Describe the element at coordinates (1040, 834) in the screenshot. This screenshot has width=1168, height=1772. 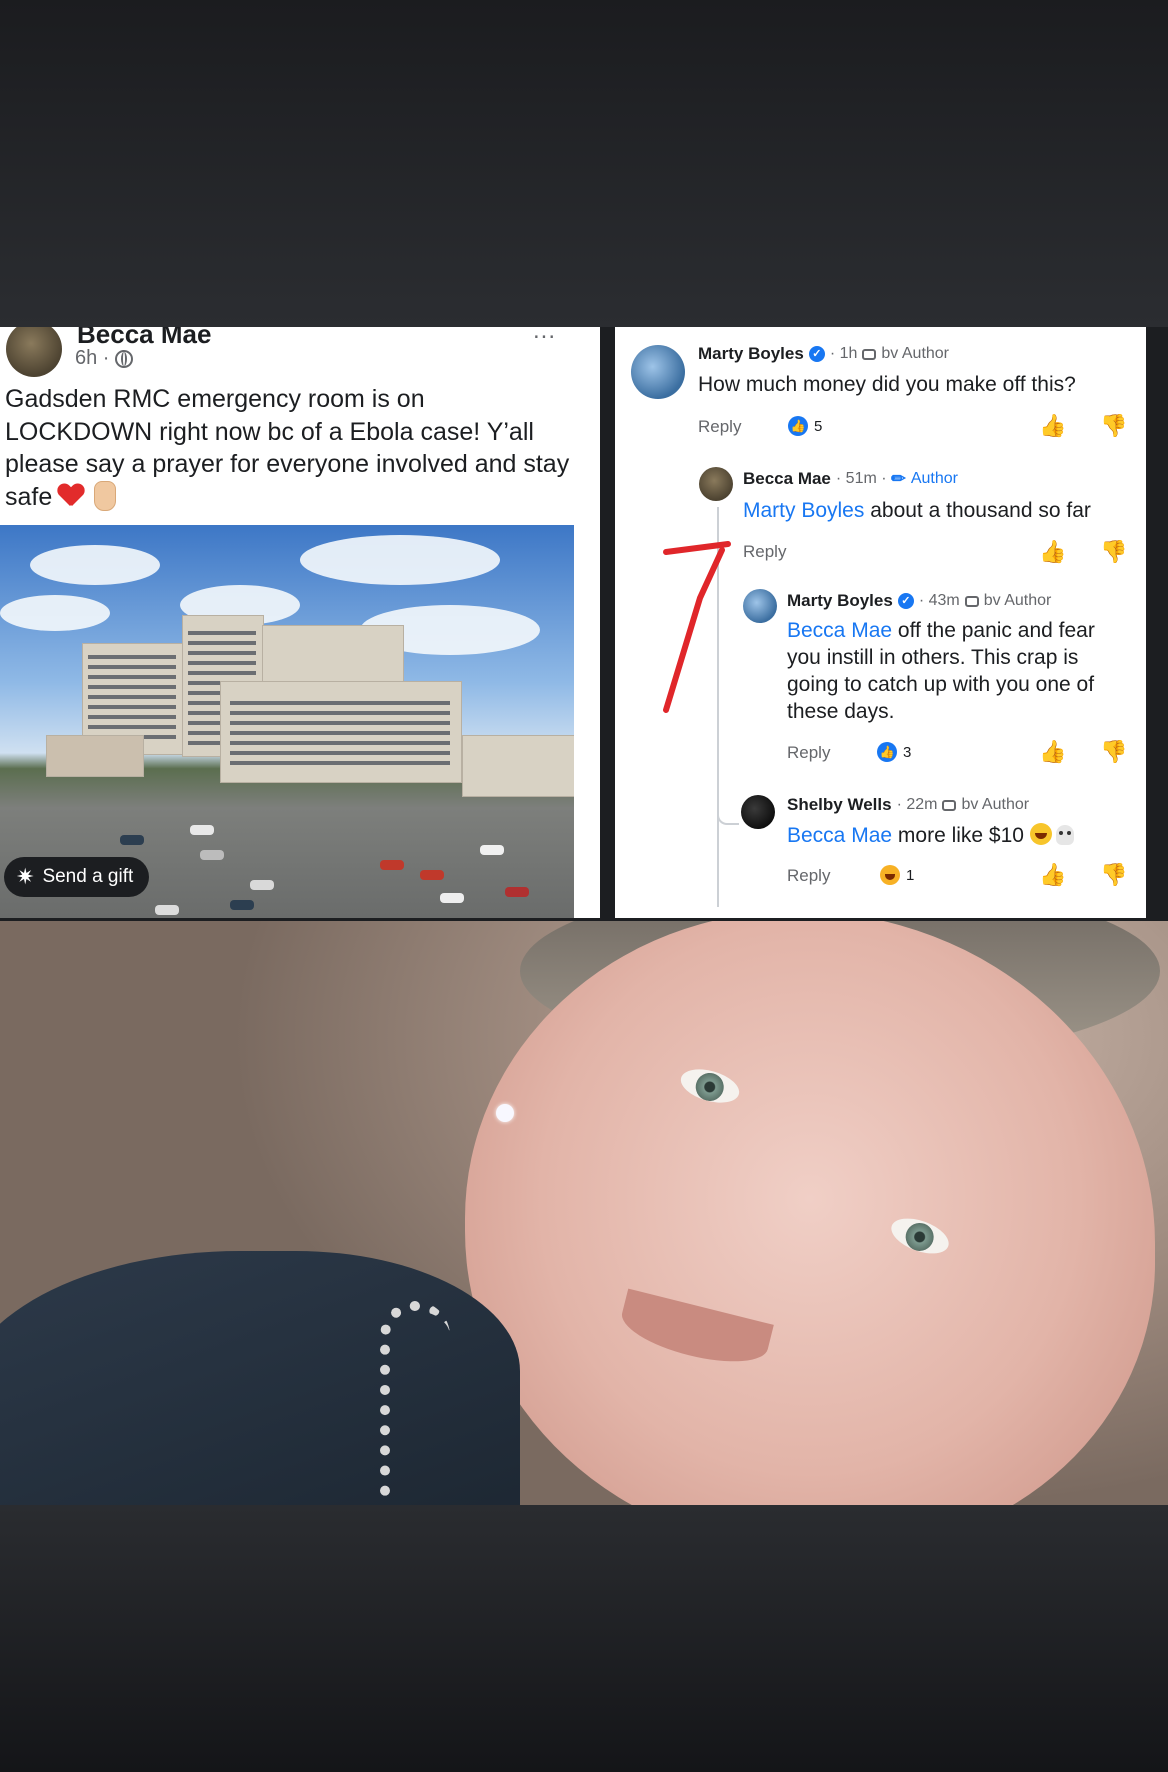
I see `laughing-emoji-icon` at that location.